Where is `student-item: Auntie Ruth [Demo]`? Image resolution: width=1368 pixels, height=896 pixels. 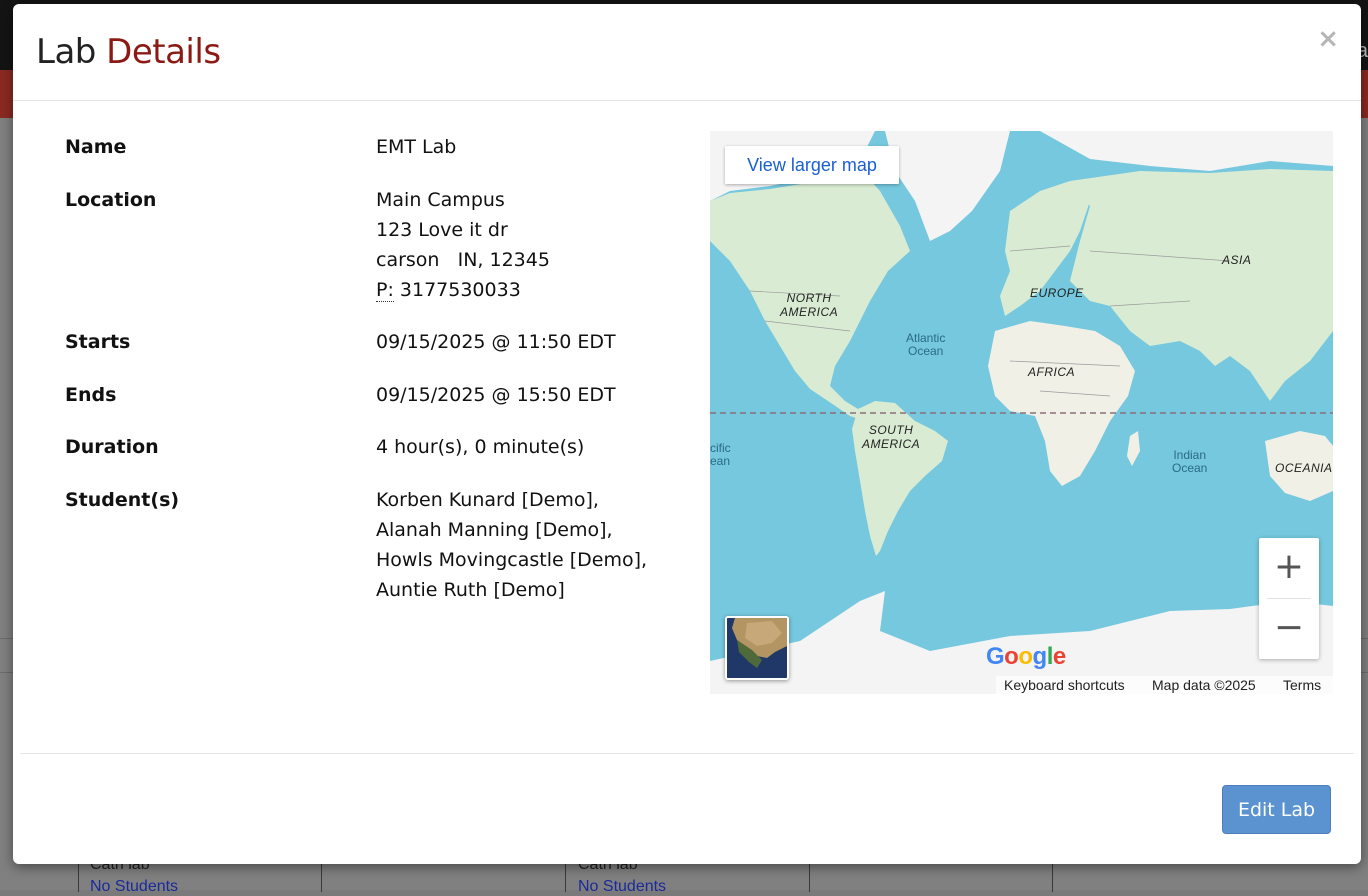 student-item: Auntie Ruth [Demo] is located at coordinates (470, 590).